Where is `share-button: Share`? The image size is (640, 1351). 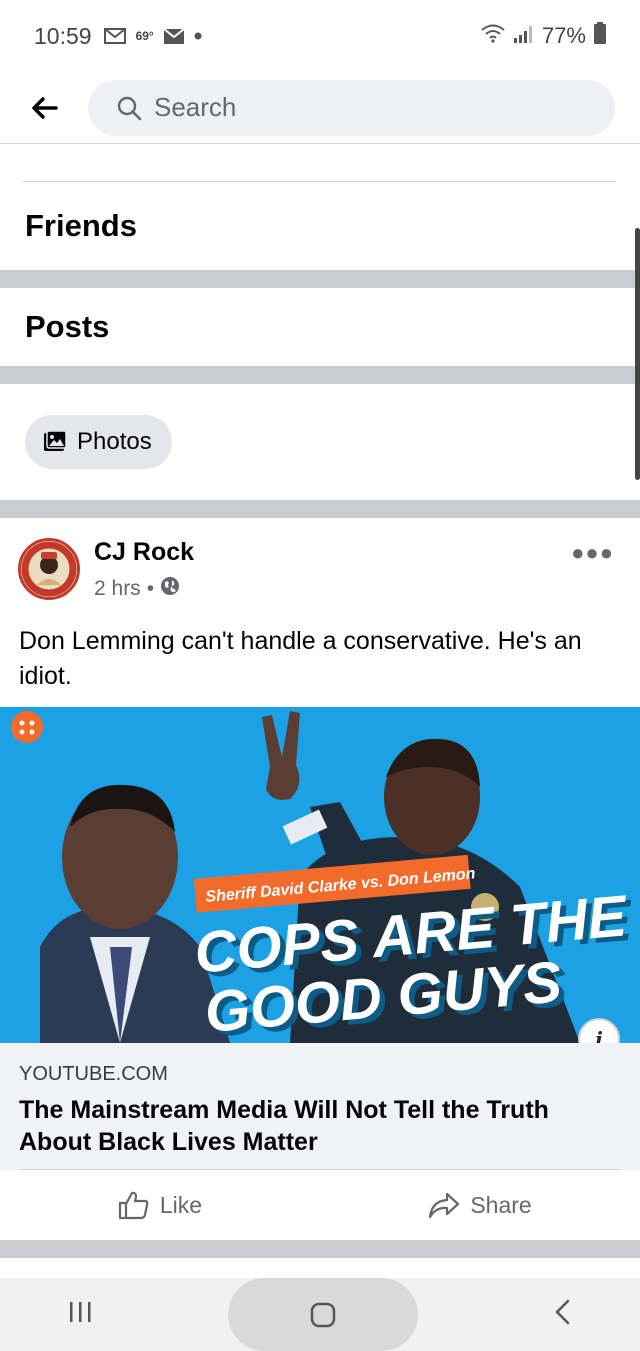
share-button: Share is located at coordinates (480, 1205).